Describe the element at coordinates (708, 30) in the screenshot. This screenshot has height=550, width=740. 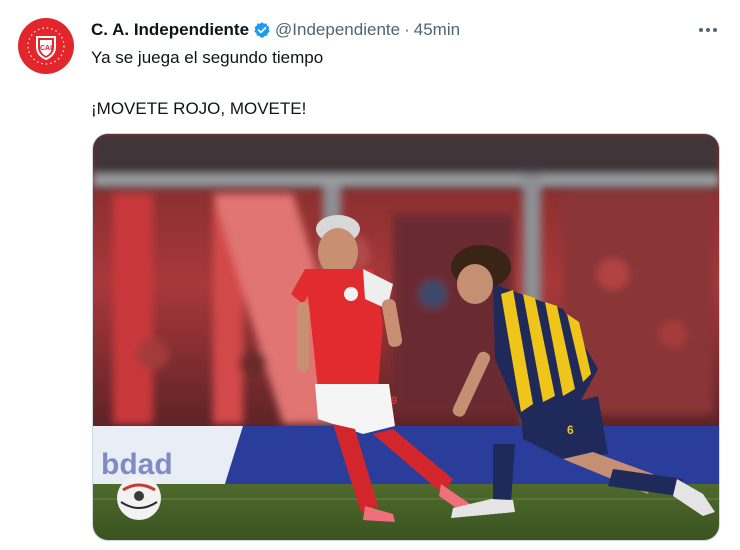
I see `more-options-icon` at that location.